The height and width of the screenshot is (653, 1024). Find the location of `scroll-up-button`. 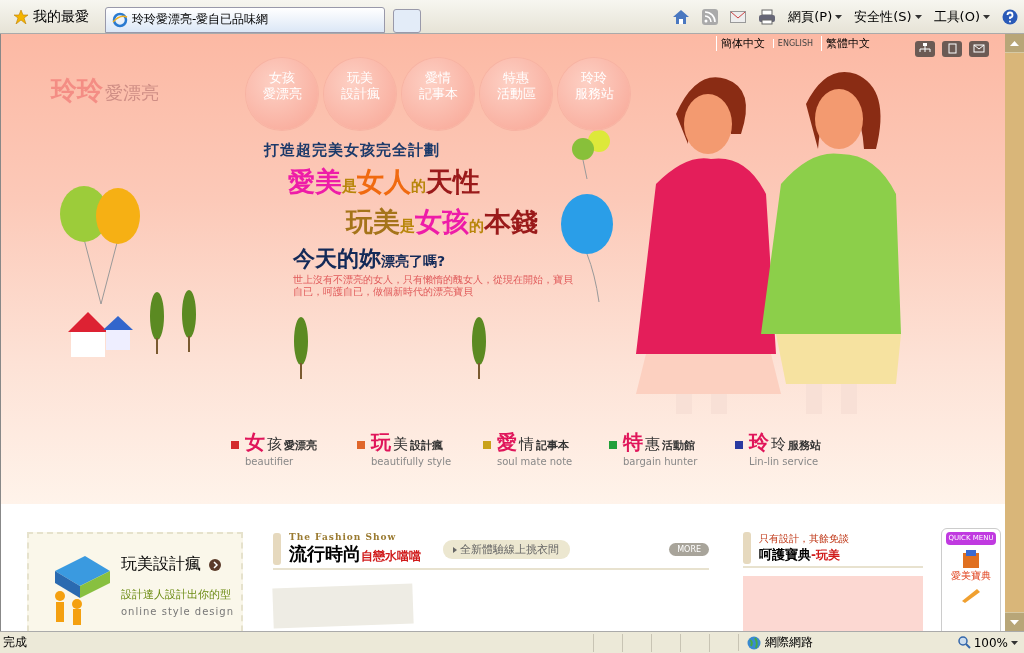

scroll-up-button is located at coordinates (1014, 43).